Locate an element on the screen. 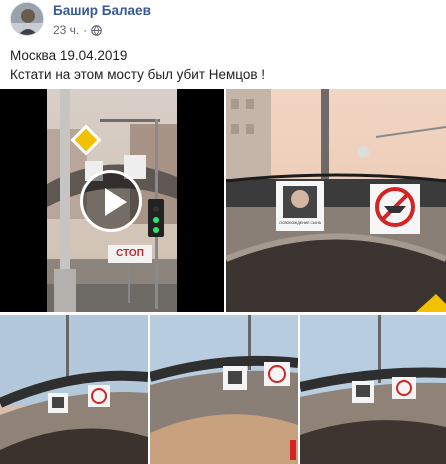 Image resolution: width=446 pixels, height=464 pixels. avatar-image is located at coordinates (27, 19).